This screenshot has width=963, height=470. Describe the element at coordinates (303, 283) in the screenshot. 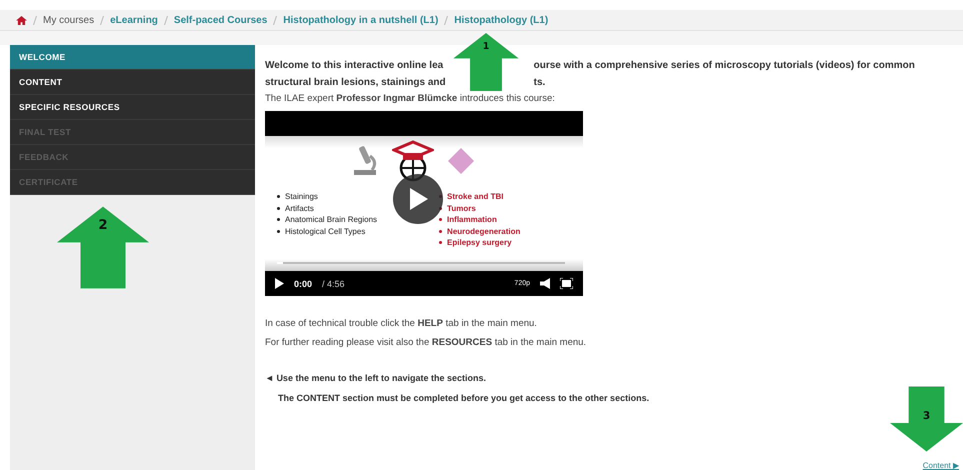

I see `current-time: 0:00` at that location.